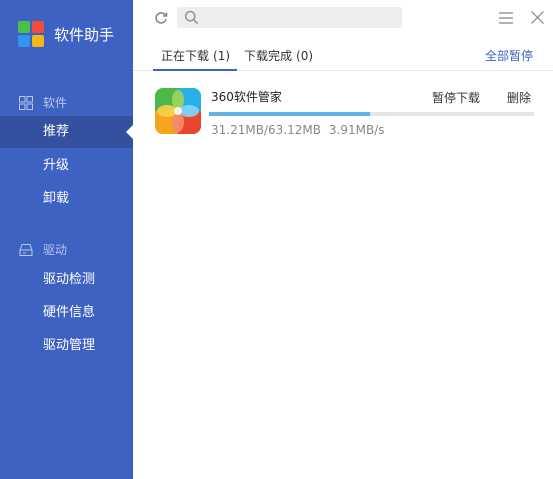 This screenshot has height=479, width=553. I want to click on download-name: 360软件管家, so click(246, 97).